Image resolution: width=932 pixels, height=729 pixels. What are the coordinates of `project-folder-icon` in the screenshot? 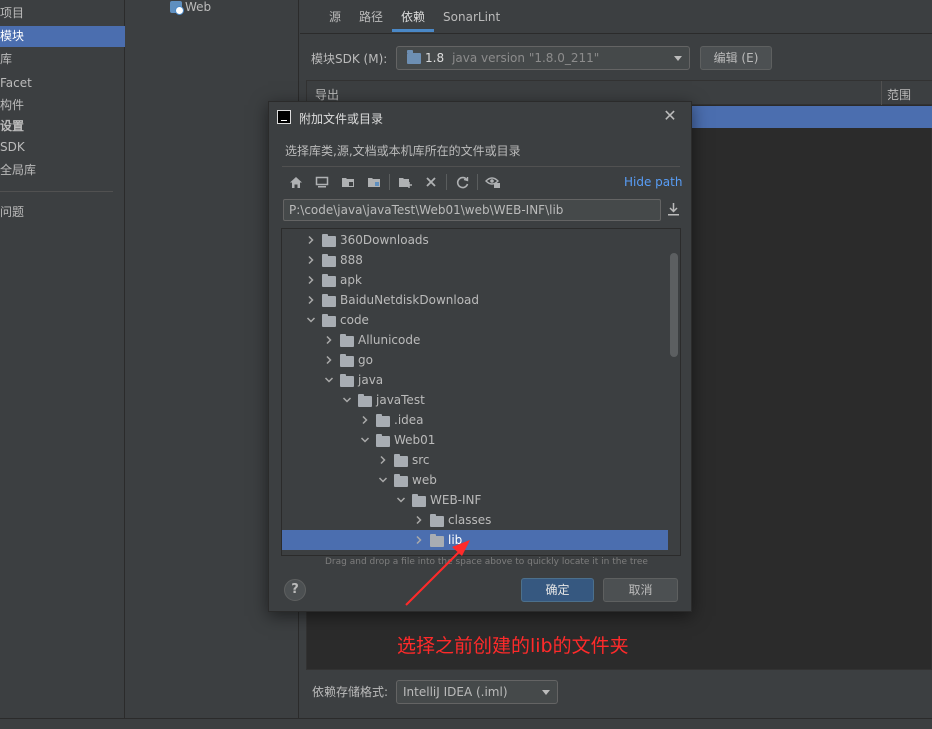 It's located at (348, 182).